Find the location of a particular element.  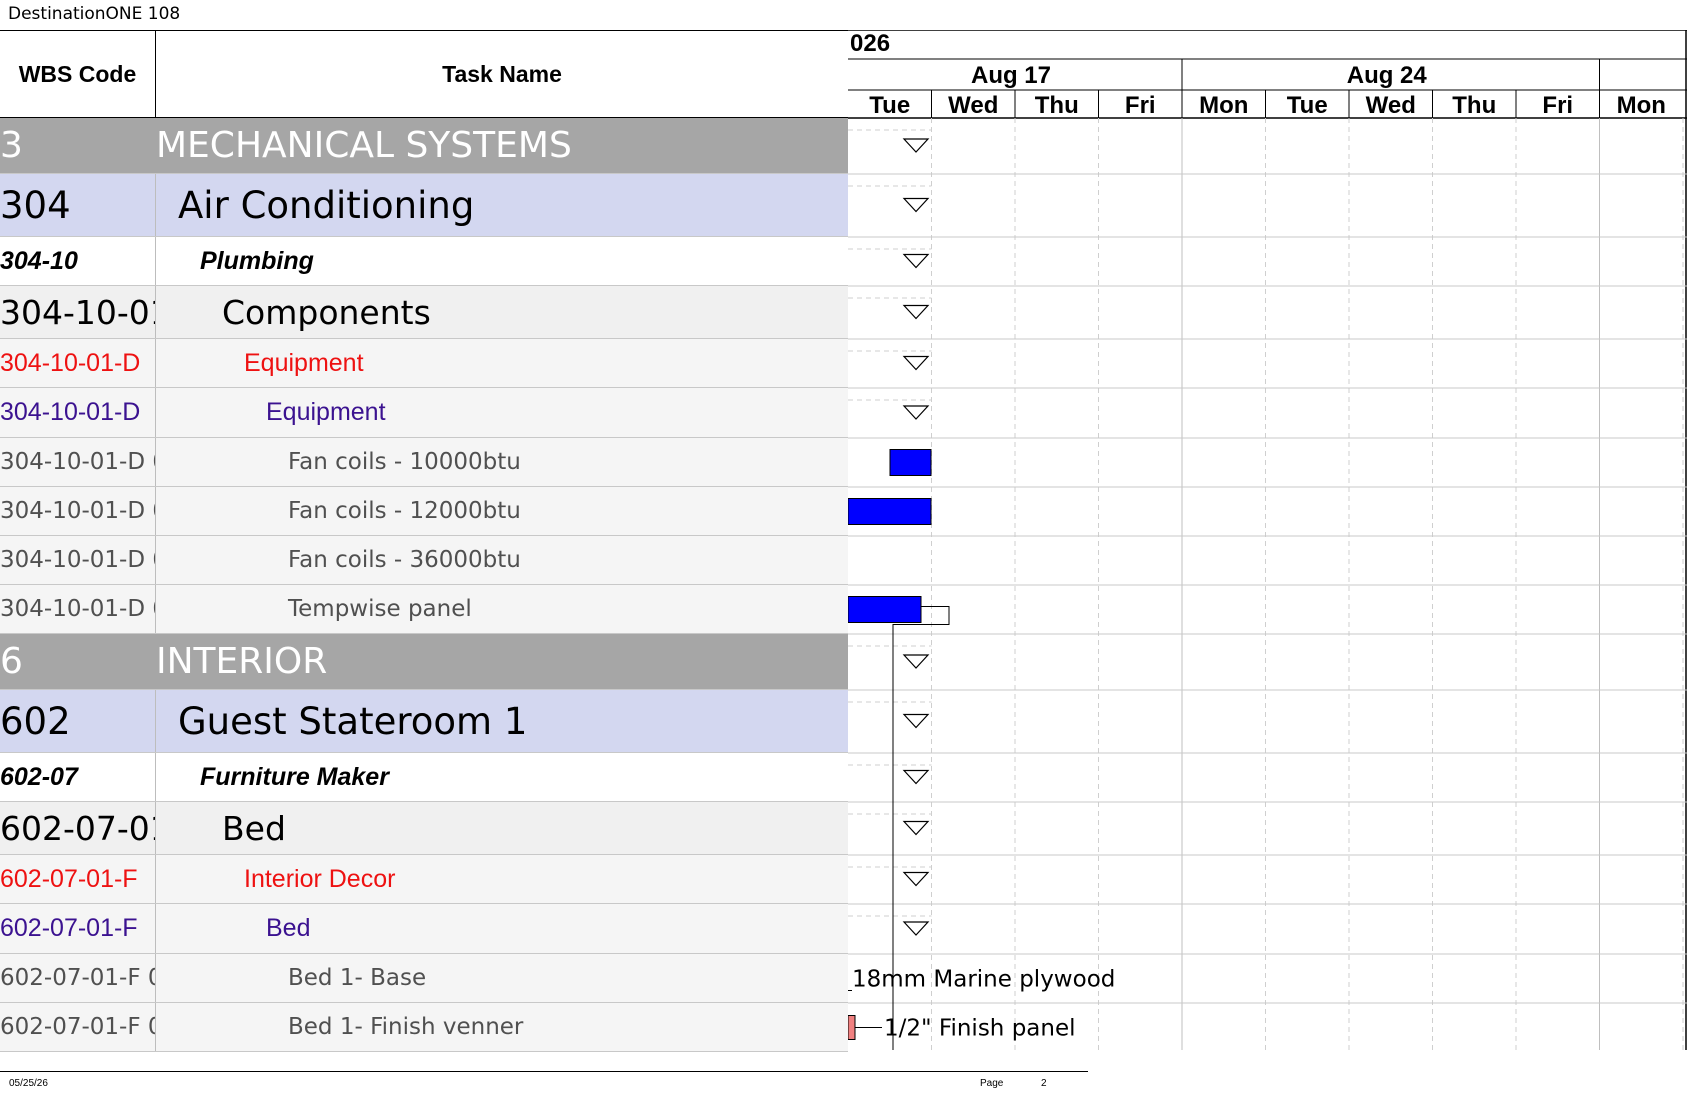

task-row: 602-07-01-F 0 Bed 1- Base is located at coordinates (424, 978).